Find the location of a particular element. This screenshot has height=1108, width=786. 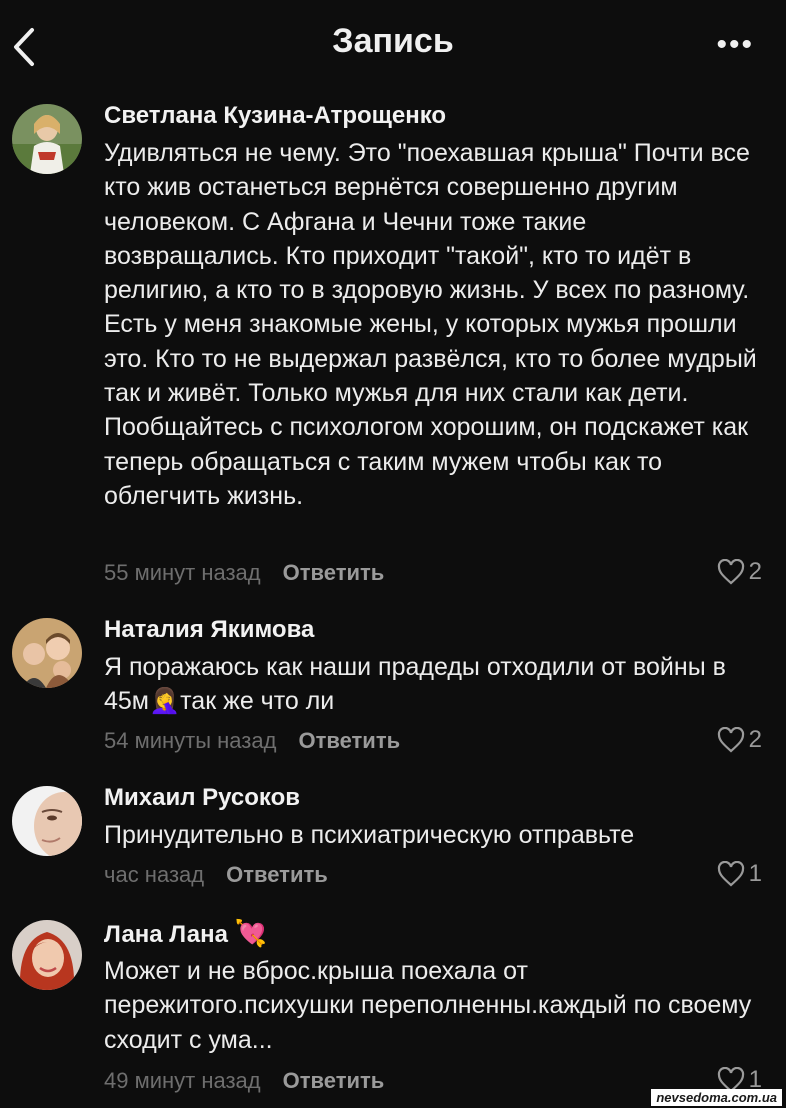

like-count: 1 is located at coordinates (755, 873).